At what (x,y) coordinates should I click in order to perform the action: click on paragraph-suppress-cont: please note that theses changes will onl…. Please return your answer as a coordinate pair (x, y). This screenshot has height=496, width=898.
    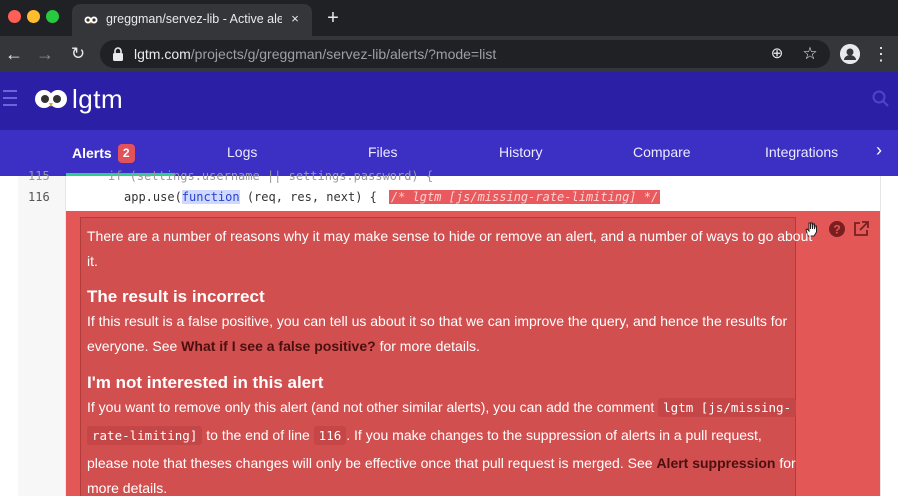
    Looking at the image, I should click on (441, 463).